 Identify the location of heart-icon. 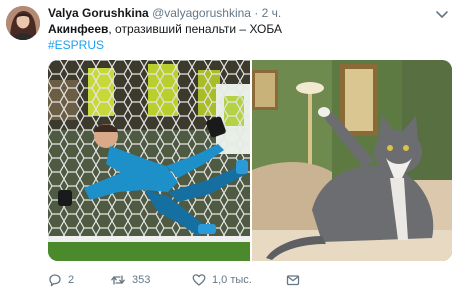
(199, 280).